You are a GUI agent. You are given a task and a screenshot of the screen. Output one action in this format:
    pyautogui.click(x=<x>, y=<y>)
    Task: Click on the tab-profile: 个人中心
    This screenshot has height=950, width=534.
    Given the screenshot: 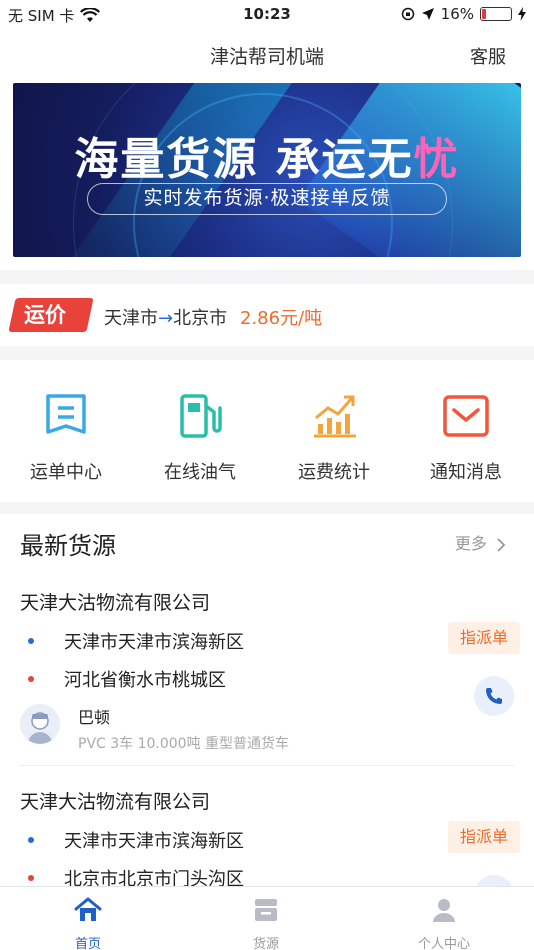 What is the action you would take?
    pyautogui.click(x=444, y=922)
    